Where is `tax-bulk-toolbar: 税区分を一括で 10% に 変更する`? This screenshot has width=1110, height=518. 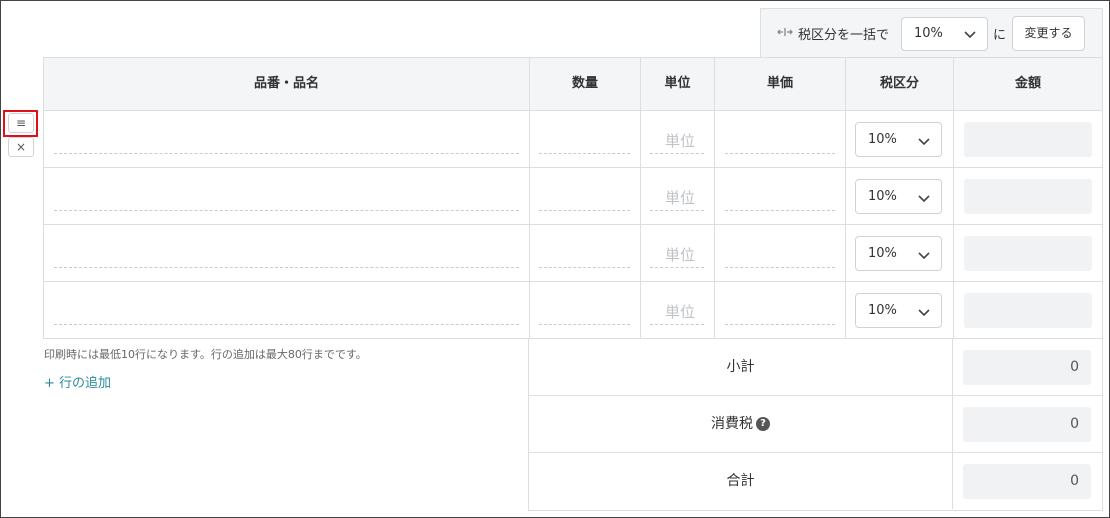
tax-bulk-toolbar: 税区分を一括で 10% に 変更する is located at coordinates (931, 32).